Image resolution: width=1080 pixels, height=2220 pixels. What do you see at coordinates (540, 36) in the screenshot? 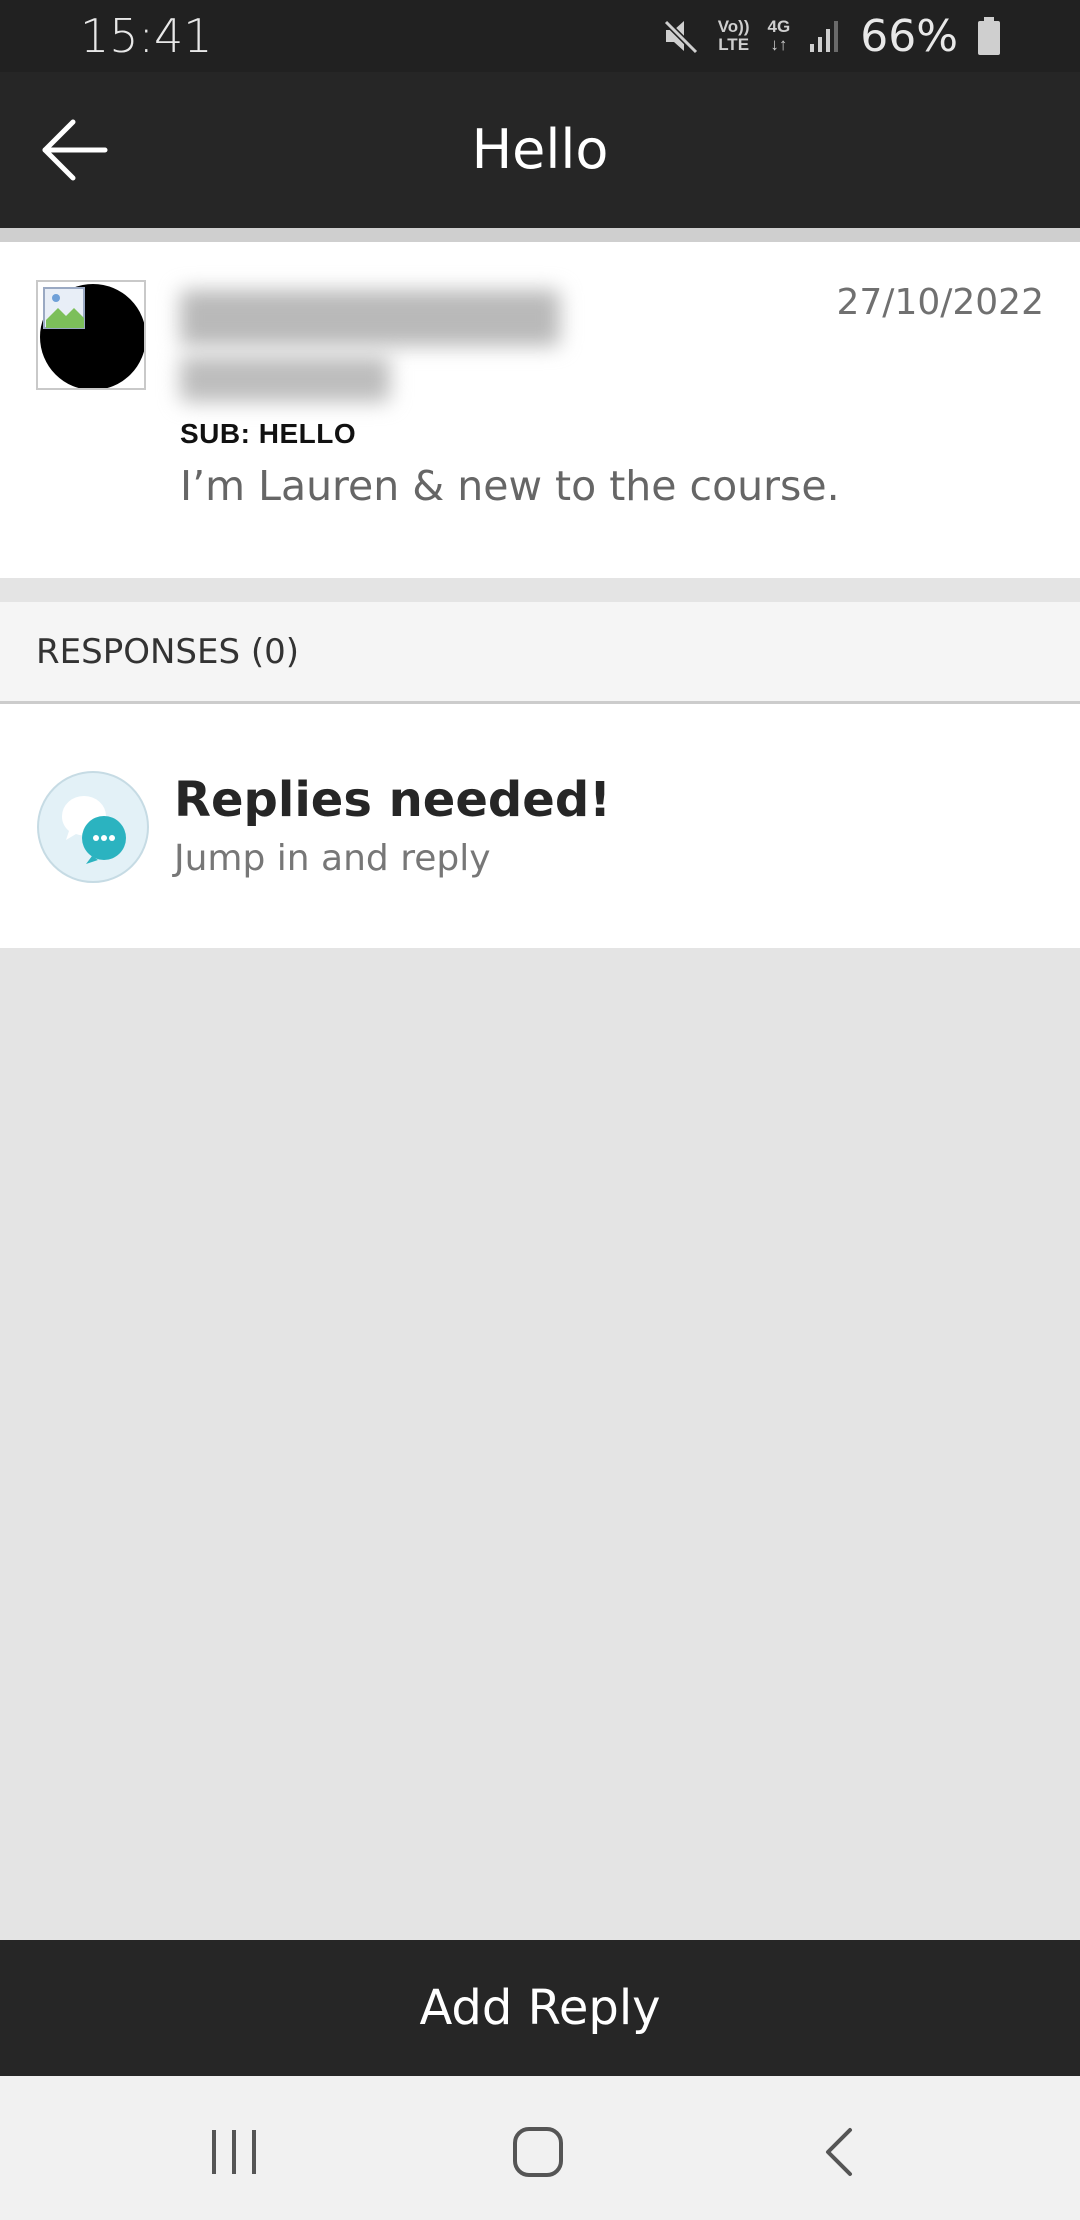
I see `status-bar: 15:41 Vo)) LTE 4G ↓↑ 66%` at bounding box center [540, 36].